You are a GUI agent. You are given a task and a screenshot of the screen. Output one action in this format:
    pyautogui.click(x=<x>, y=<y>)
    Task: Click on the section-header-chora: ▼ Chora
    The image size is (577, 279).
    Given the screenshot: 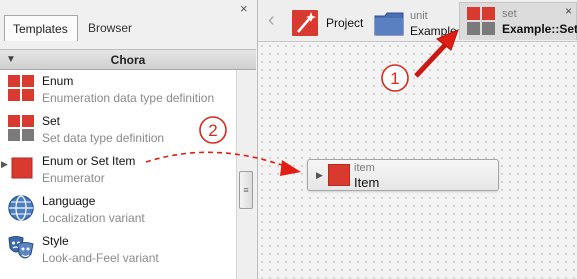 What is the action you would take?
    pyautogui.click(x=128, y=59)
    